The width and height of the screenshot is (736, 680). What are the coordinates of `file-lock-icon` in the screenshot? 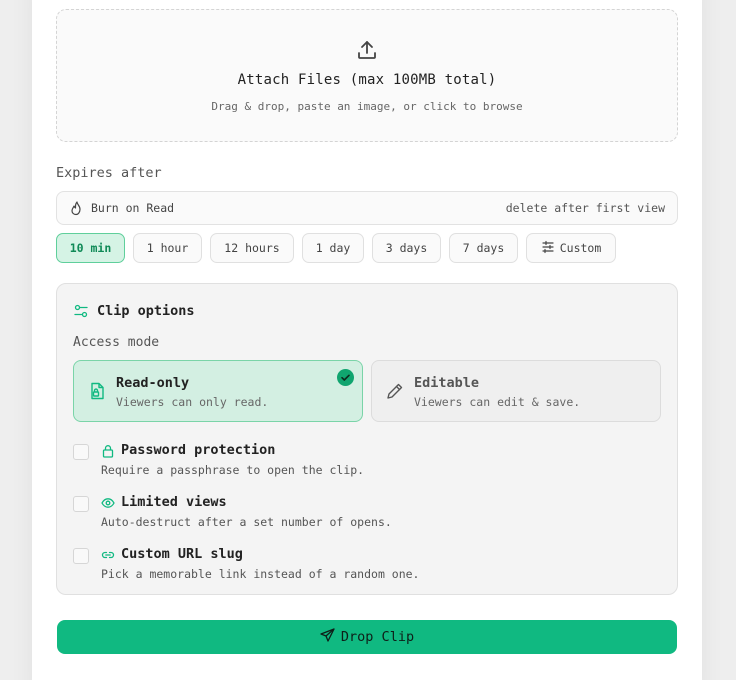 It's located at (97, 391).